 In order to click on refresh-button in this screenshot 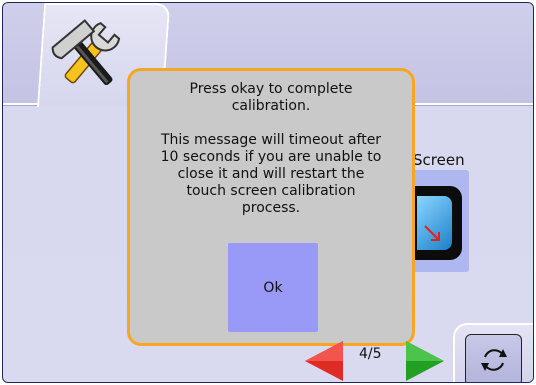, I will do `click(493, 358)`.